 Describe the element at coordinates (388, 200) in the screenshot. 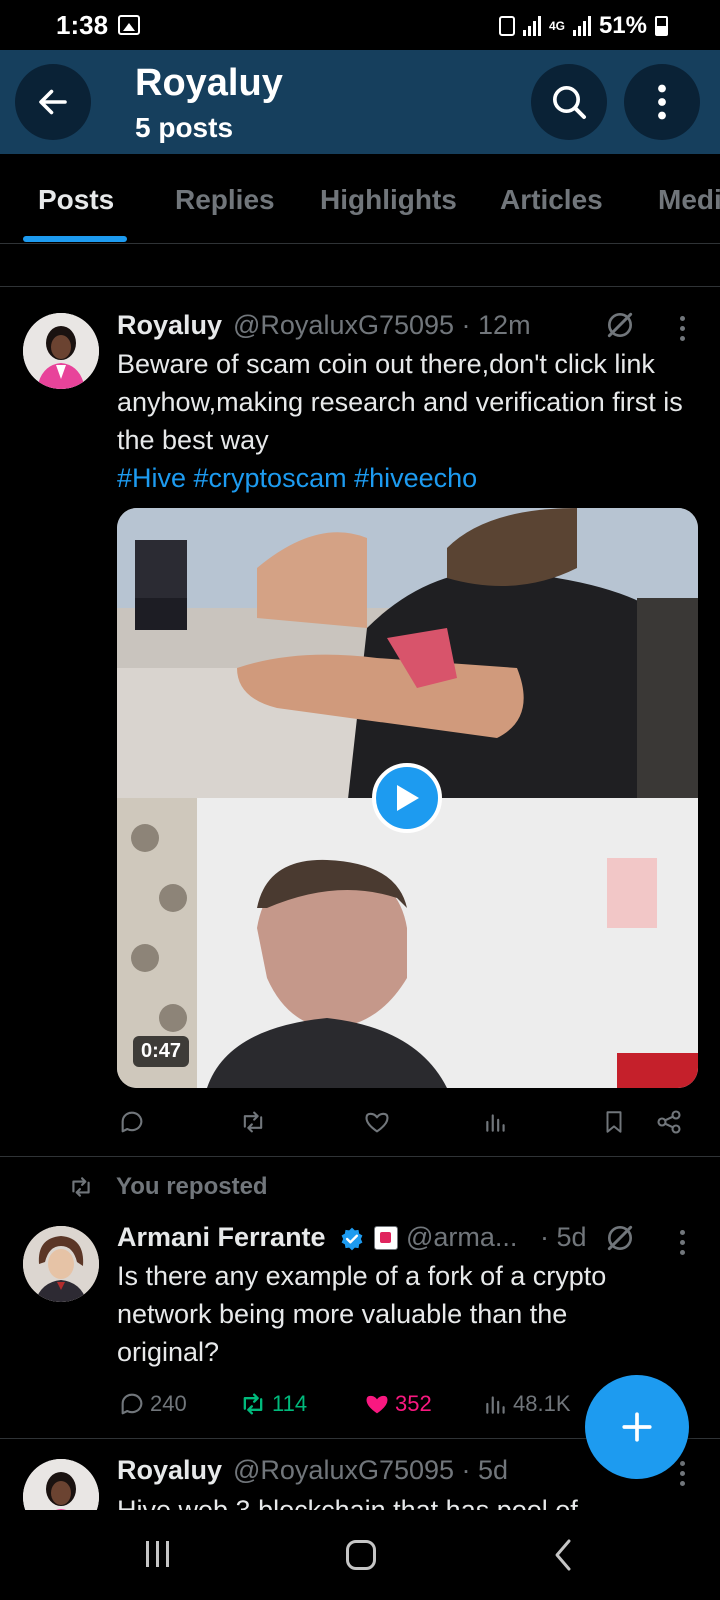

I see `tab-highlights: Highlights` at that location.